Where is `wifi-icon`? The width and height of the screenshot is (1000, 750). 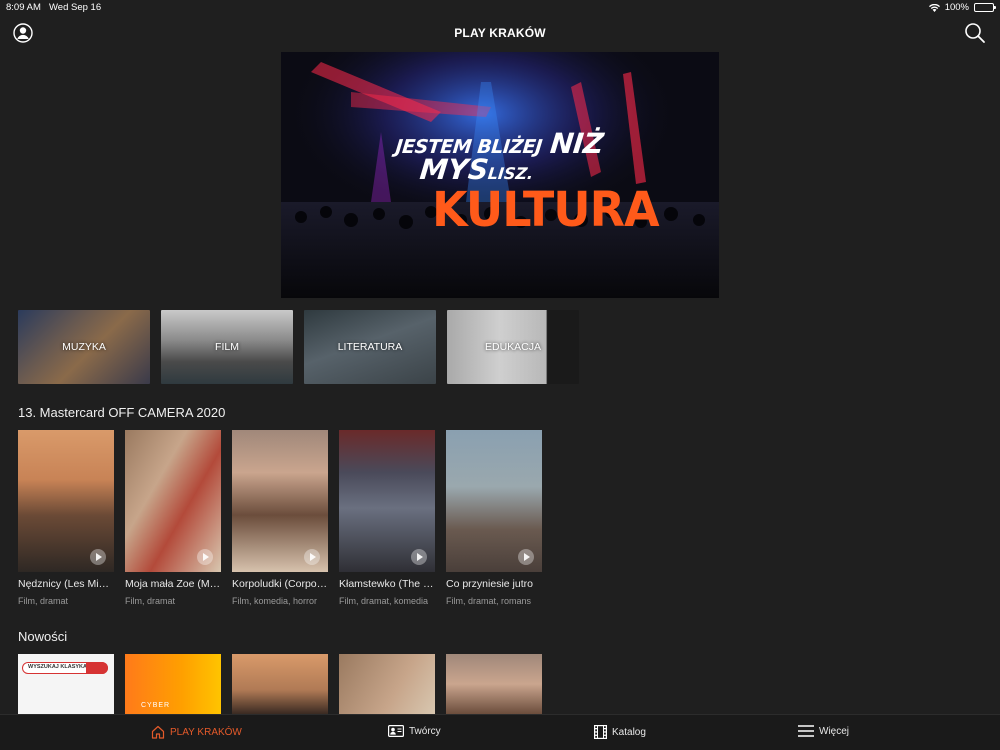
wifi-icon is located at coordinates (934, 7).